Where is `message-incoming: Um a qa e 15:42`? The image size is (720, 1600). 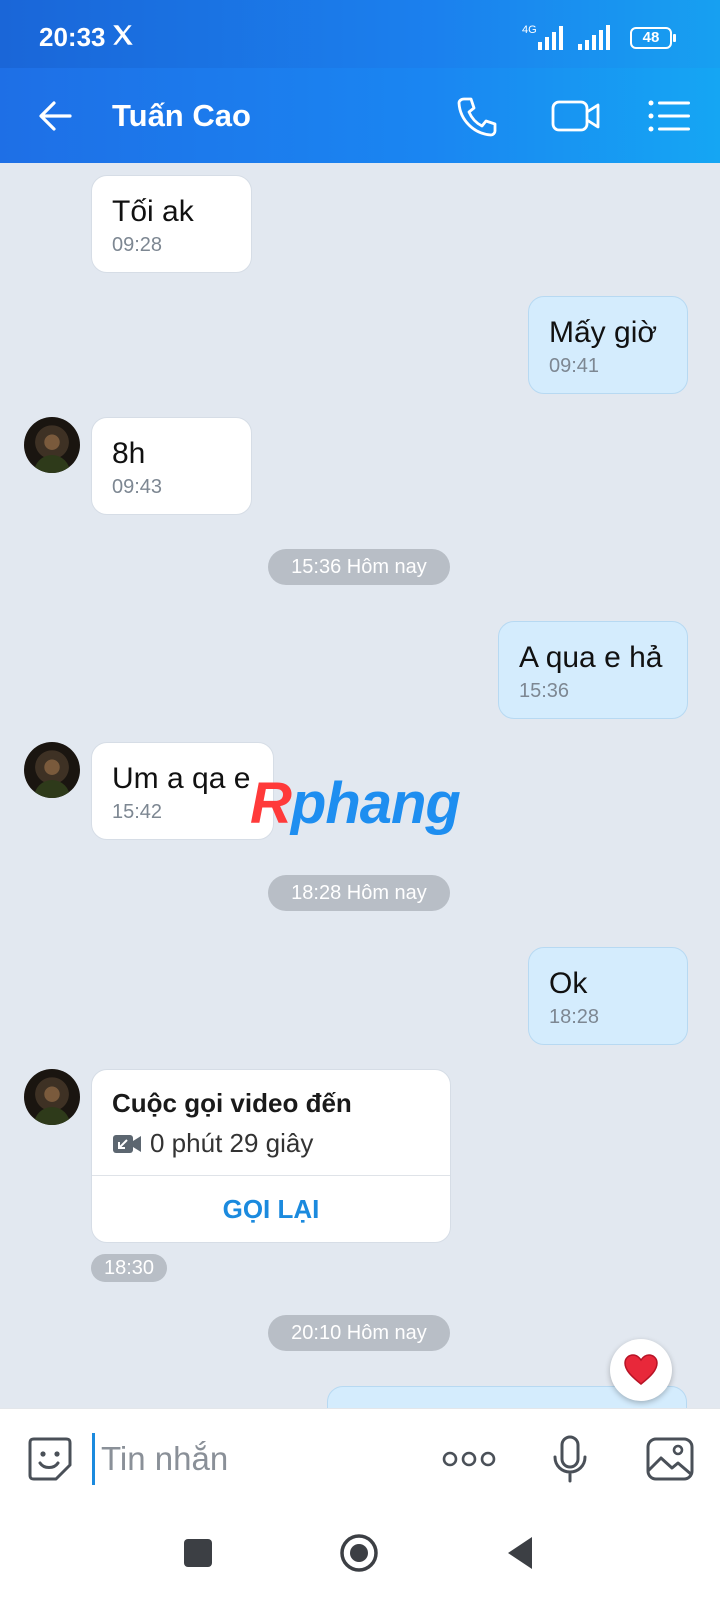 message-incoming: Um a qa e 15:42 is located at coordinates (182, 791).